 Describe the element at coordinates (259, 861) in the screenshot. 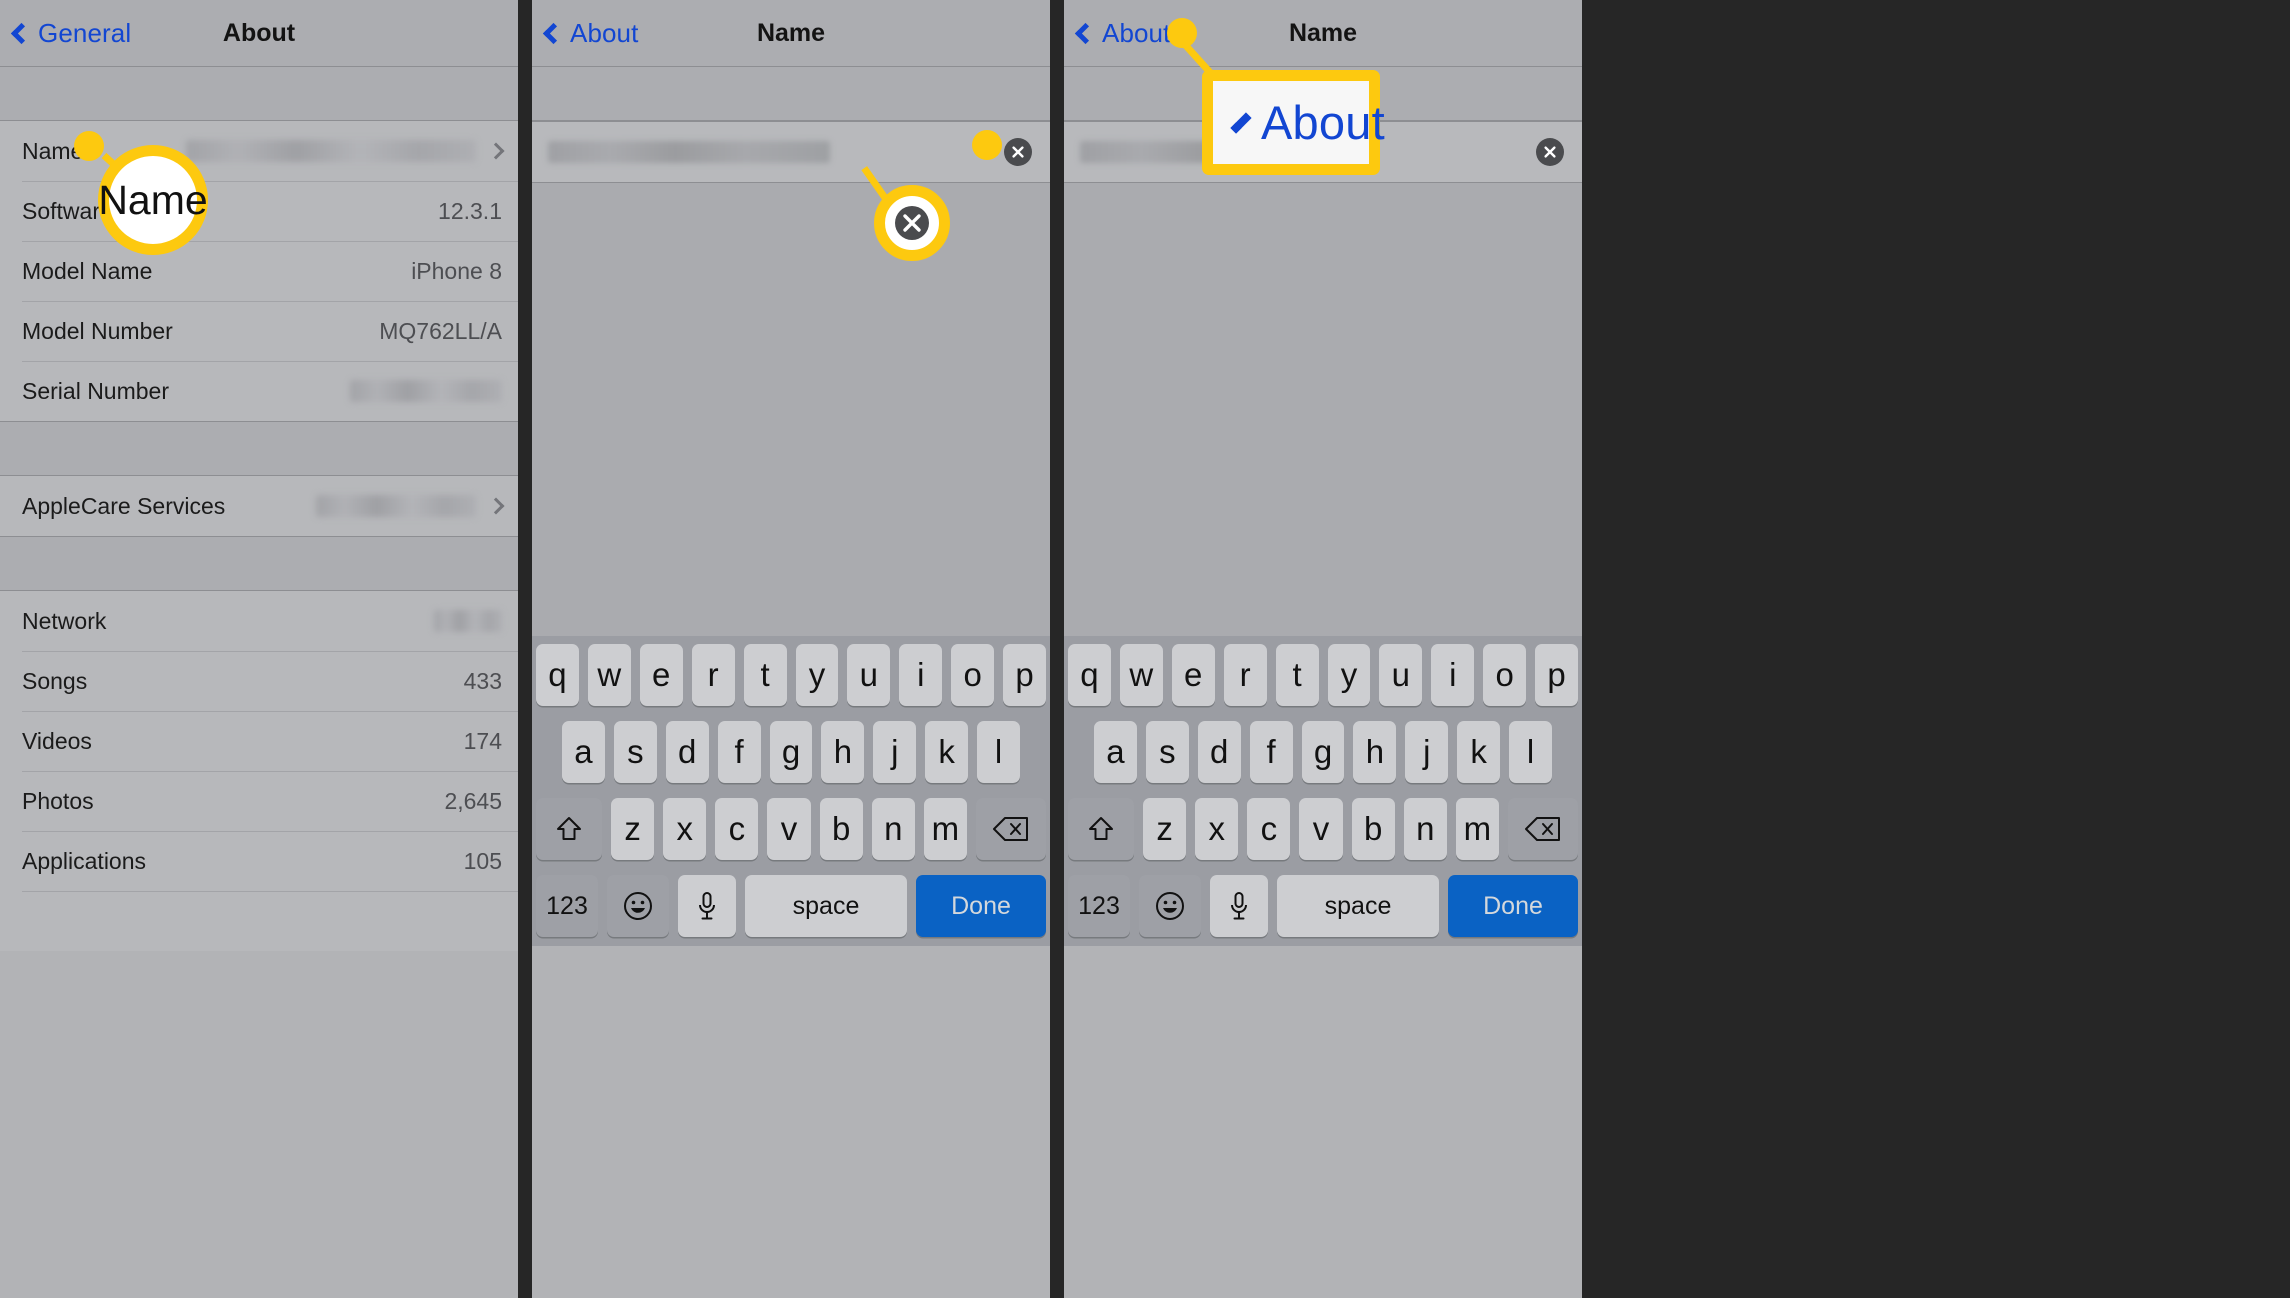

I see `table-row: Applications 105` at that location.